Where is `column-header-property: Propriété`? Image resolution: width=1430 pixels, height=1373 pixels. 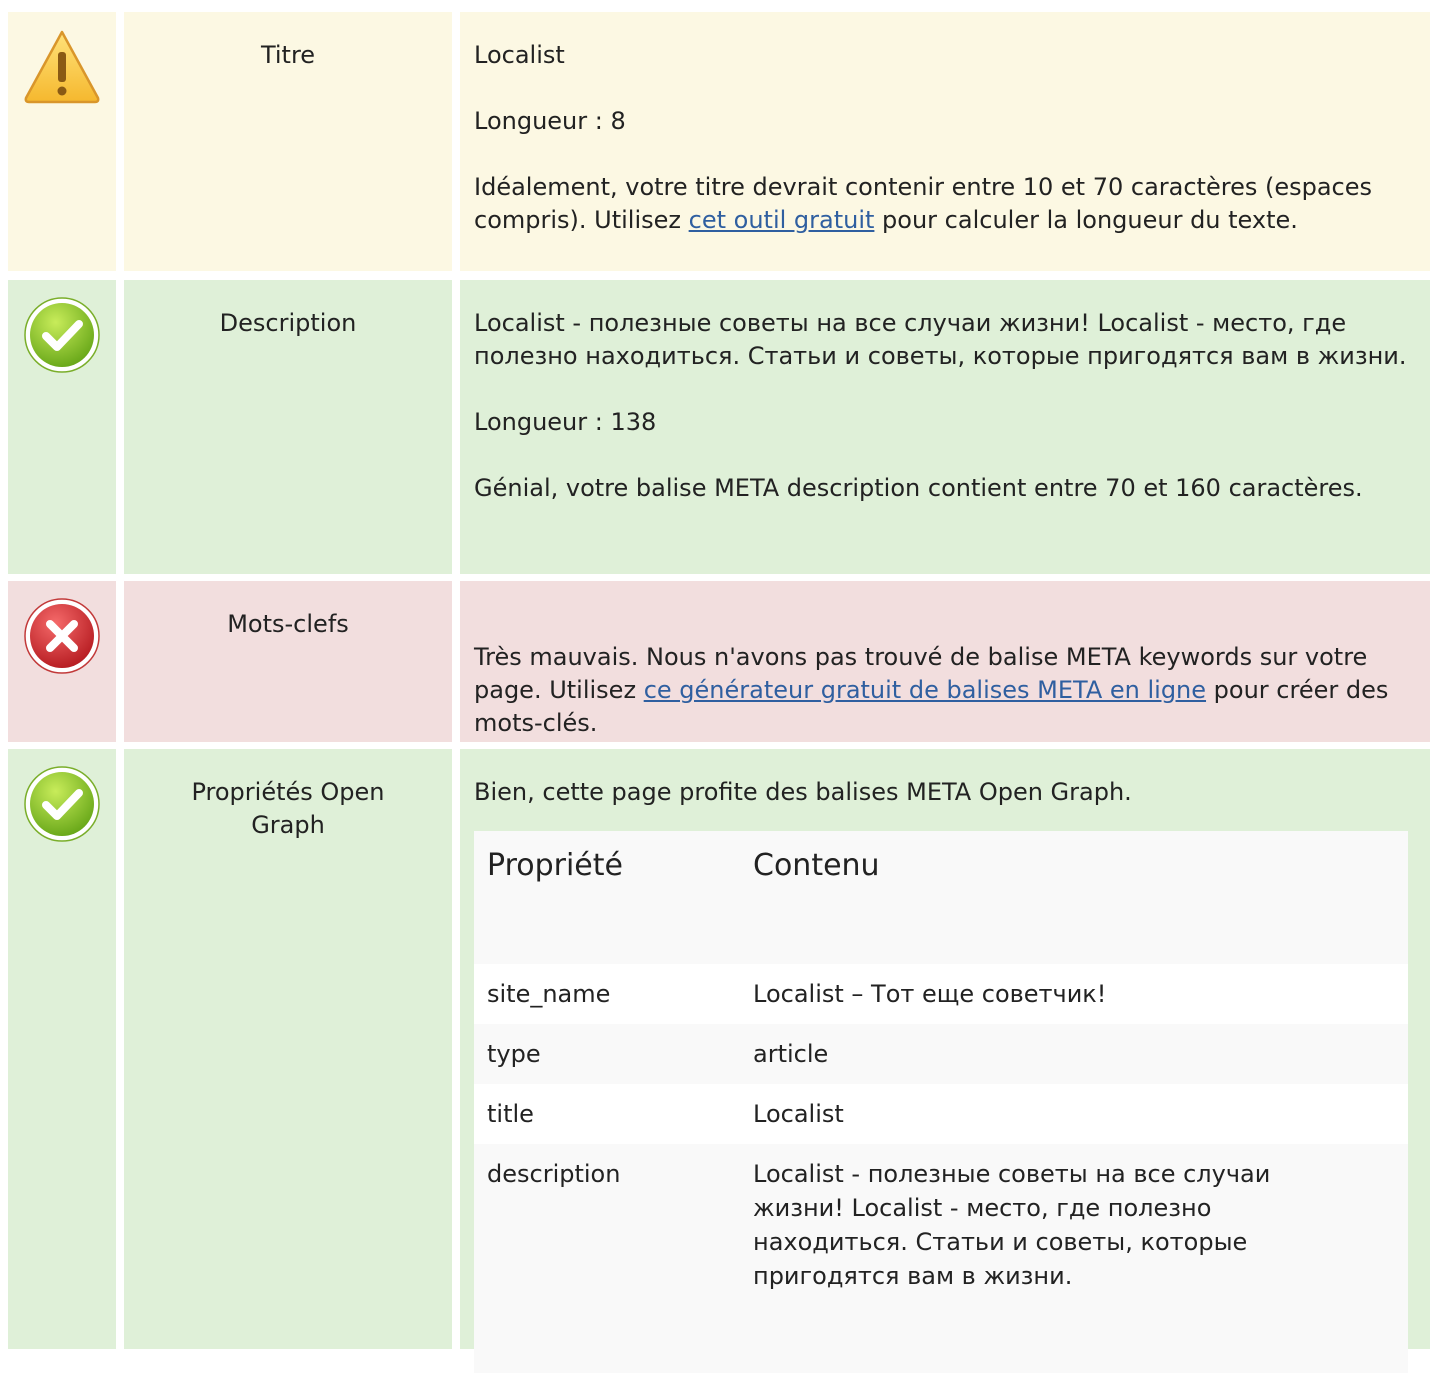 column-header-property: Propriété is located at coordinates (555, 865).